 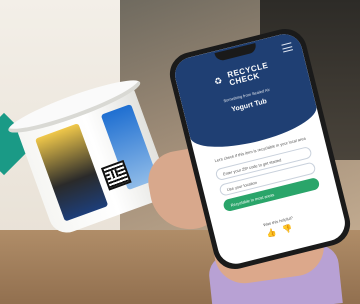 I want to click on phone-notch, so click(x=236, y=52).